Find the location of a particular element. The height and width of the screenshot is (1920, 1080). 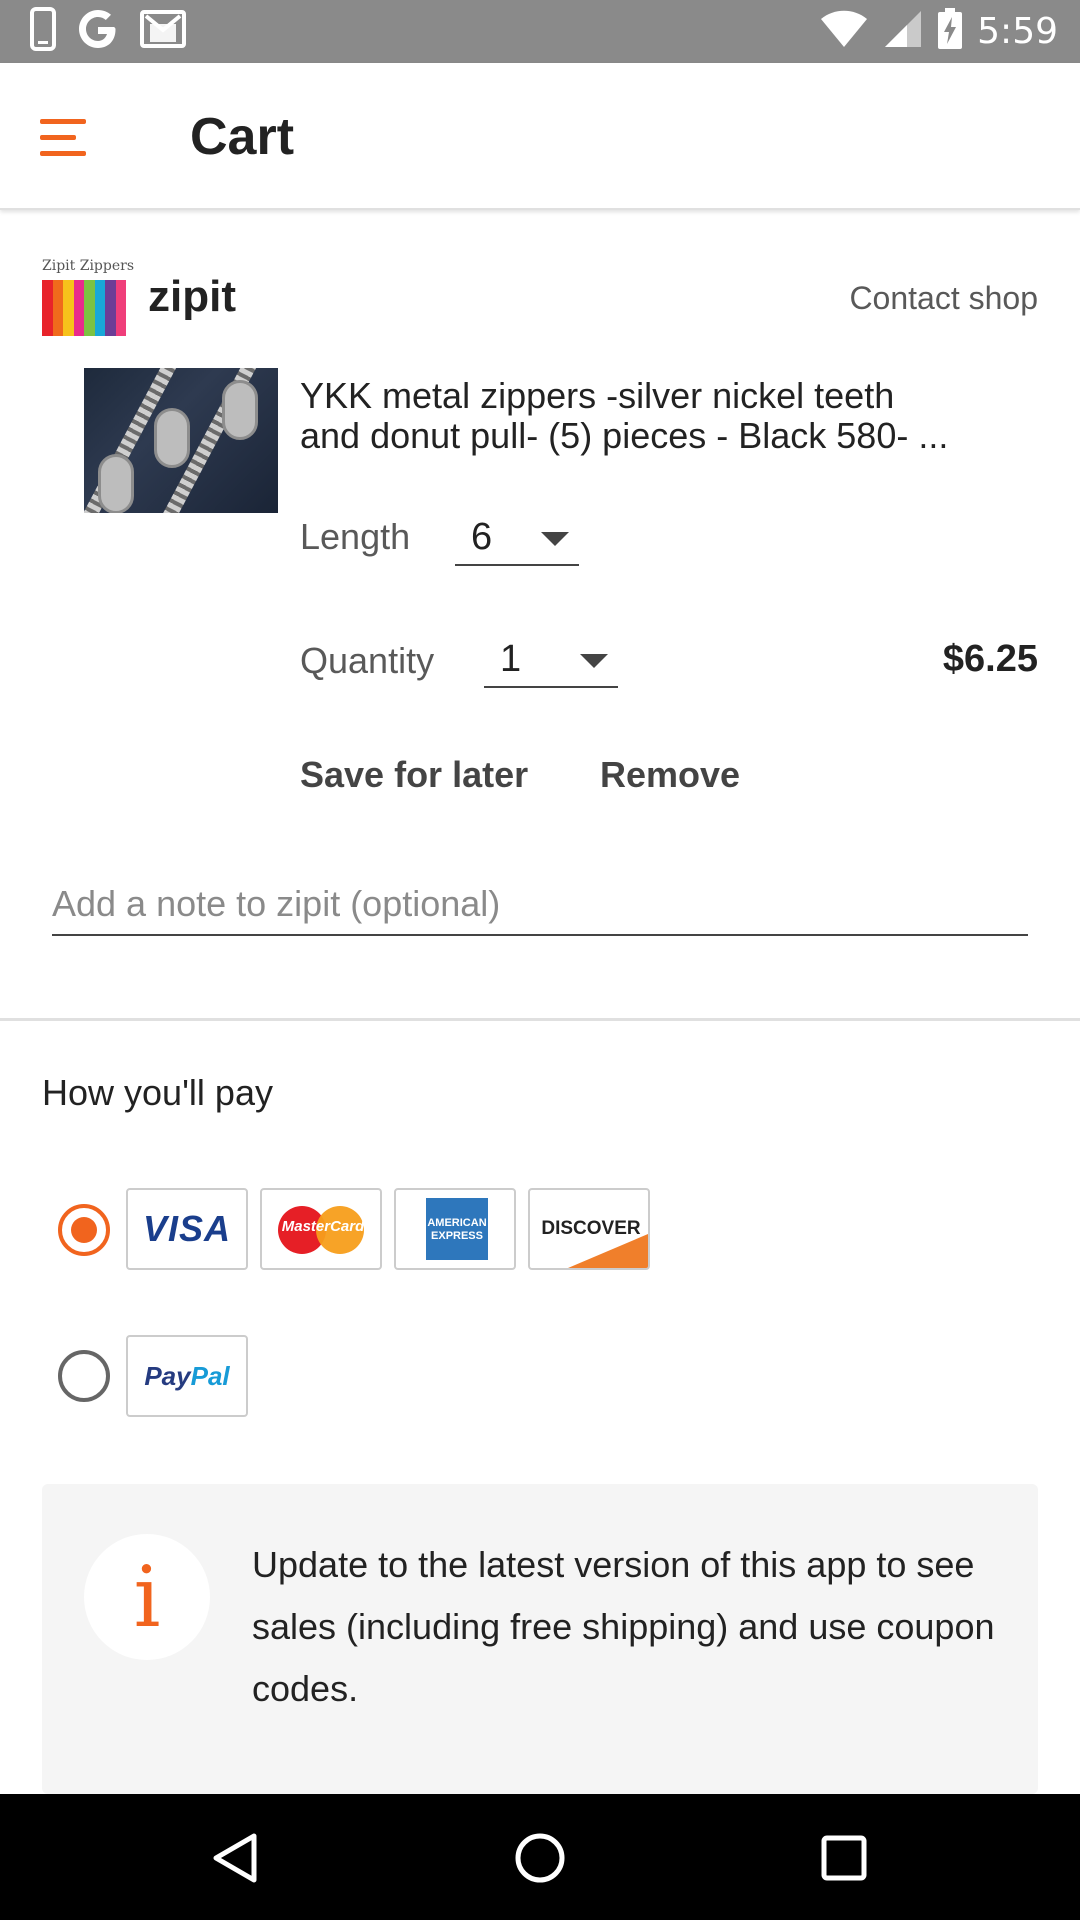

google-icon is located at coordinates (98, 31).